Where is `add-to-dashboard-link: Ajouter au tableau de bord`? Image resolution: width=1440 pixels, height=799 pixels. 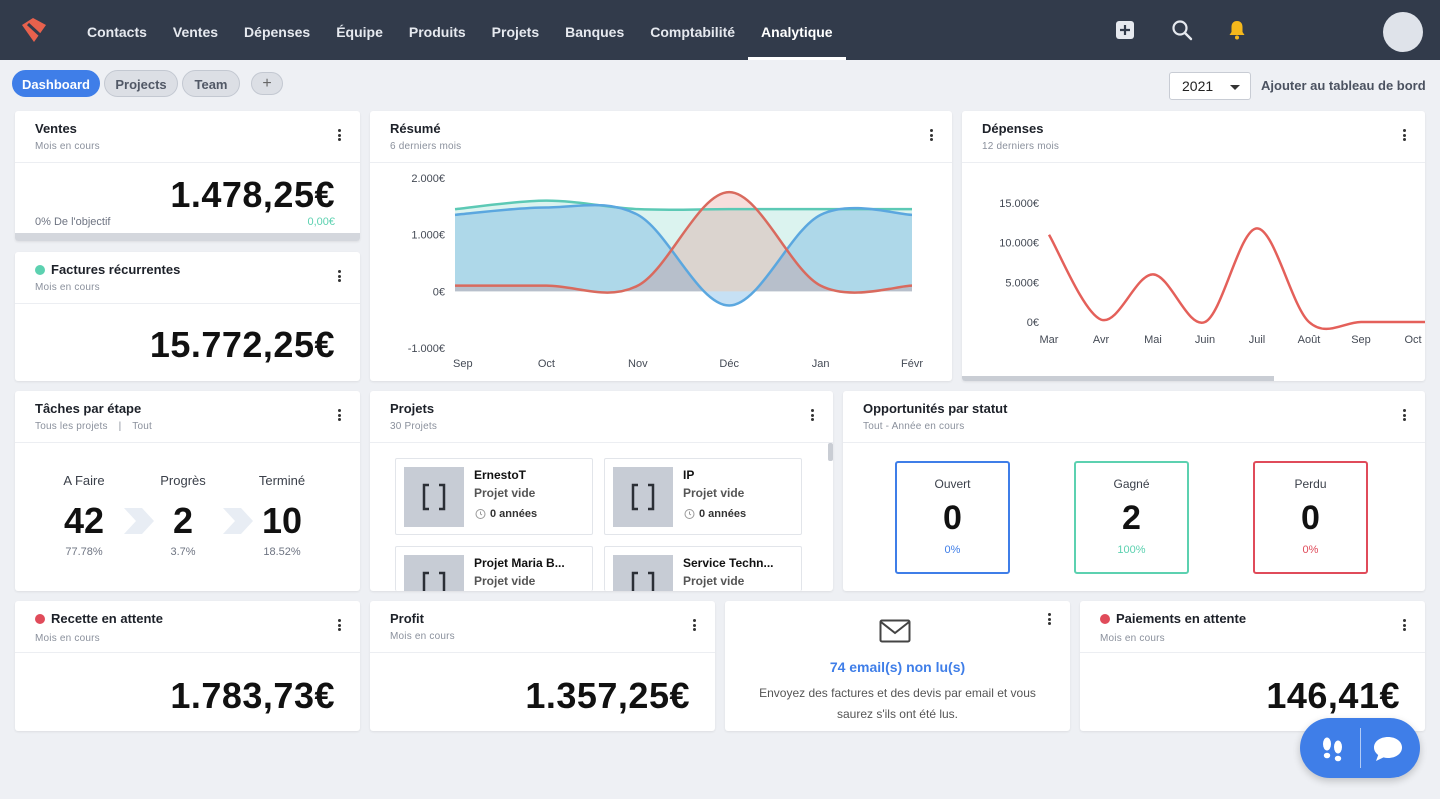 add-to-dashboard-link: Ajouter au tableau de bord is located at coordinates (1343, 85).